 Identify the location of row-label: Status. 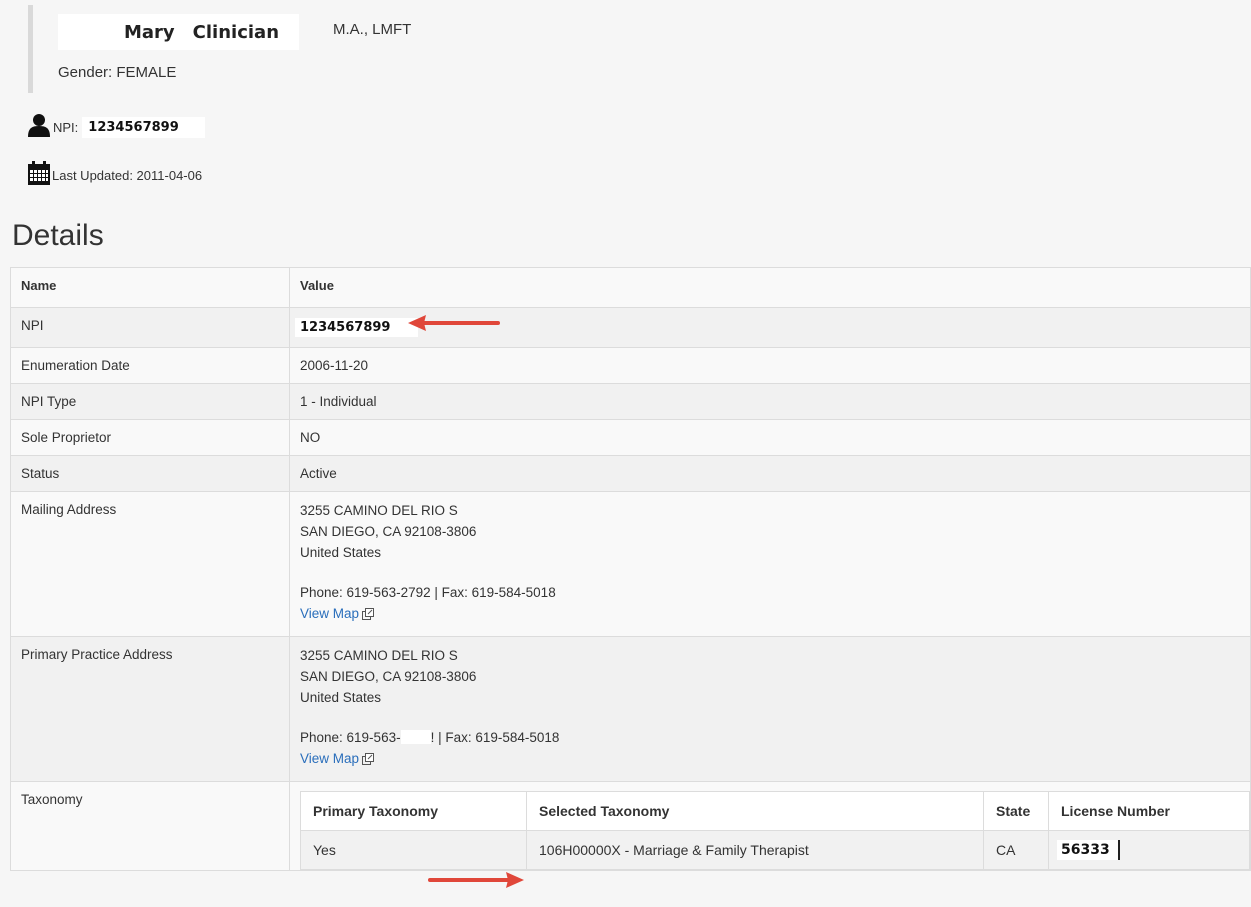
(150, 473).